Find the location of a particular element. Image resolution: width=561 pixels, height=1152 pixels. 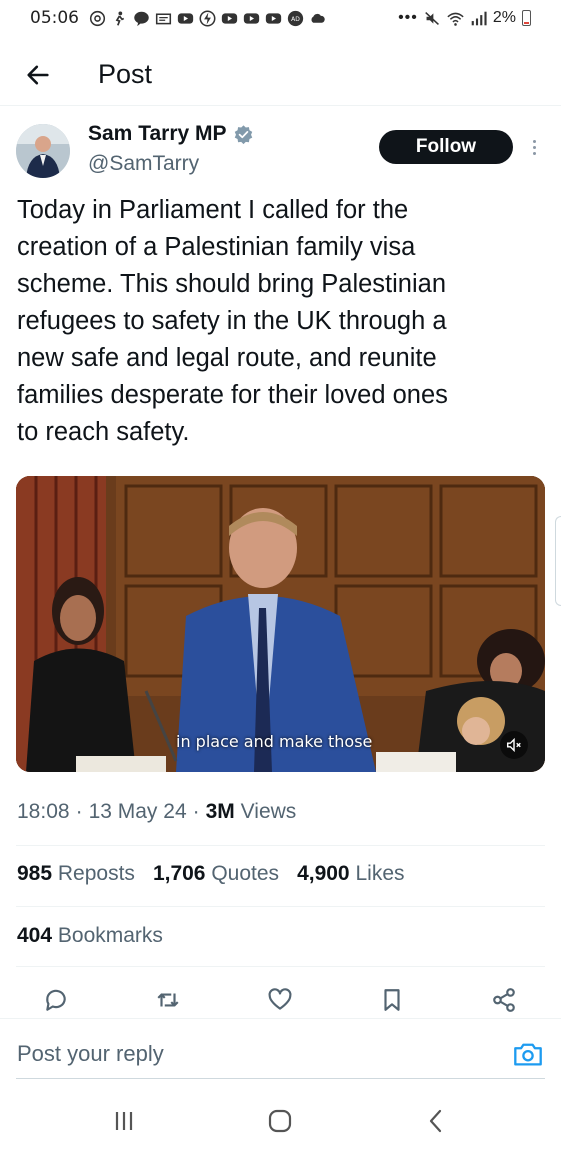

news-icon is located at coordinates (163, 18).